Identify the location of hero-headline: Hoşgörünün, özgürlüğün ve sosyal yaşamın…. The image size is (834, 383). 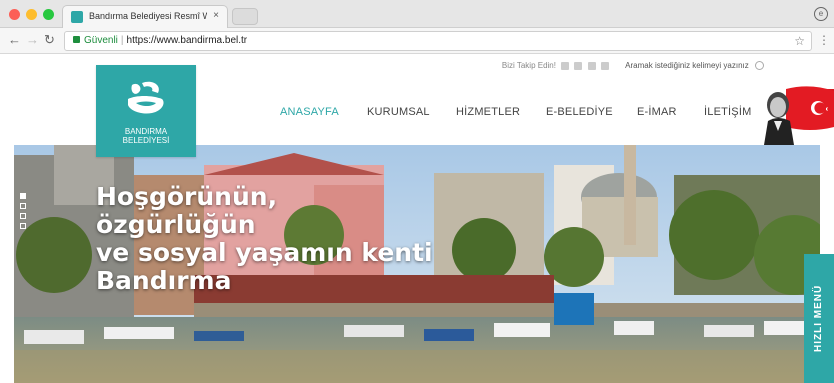
(264, 239).